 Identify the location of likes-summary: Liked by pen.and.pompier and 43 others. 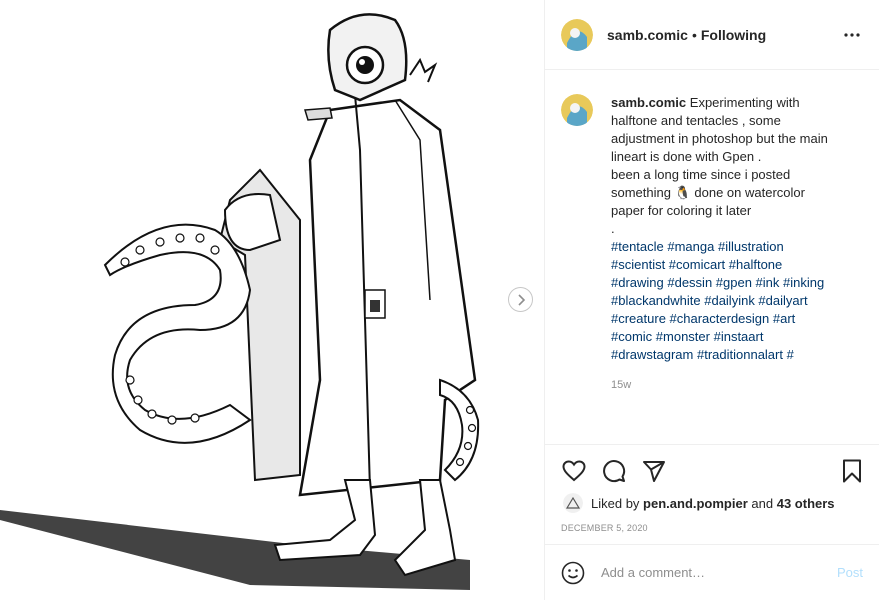
(699, 503).